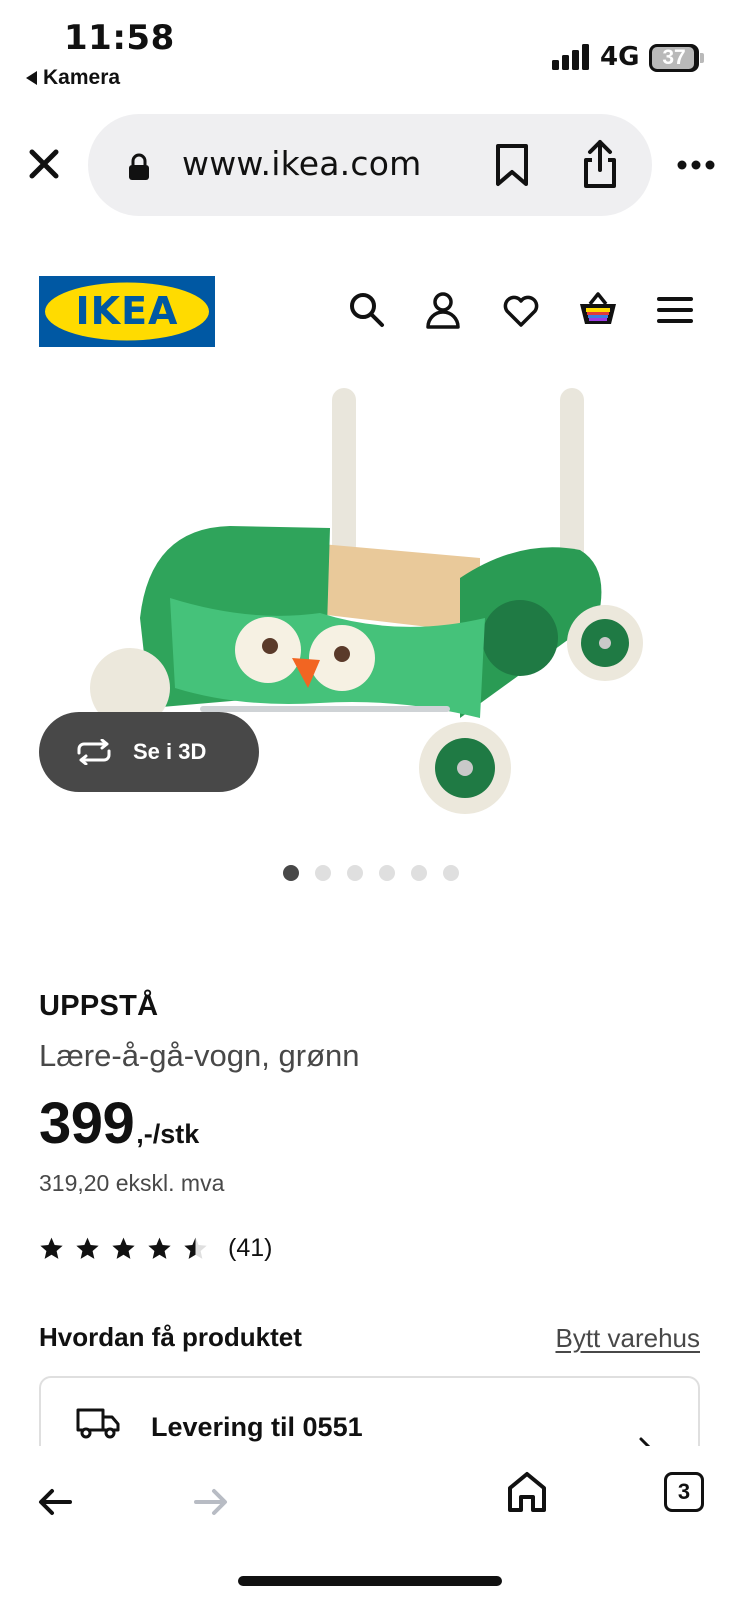 This screenshot has width=739, height=1600. Describe the element at coordinates (257, 1427) in the screenshot. I see `delivery-label: Levering til 0551` at that location.